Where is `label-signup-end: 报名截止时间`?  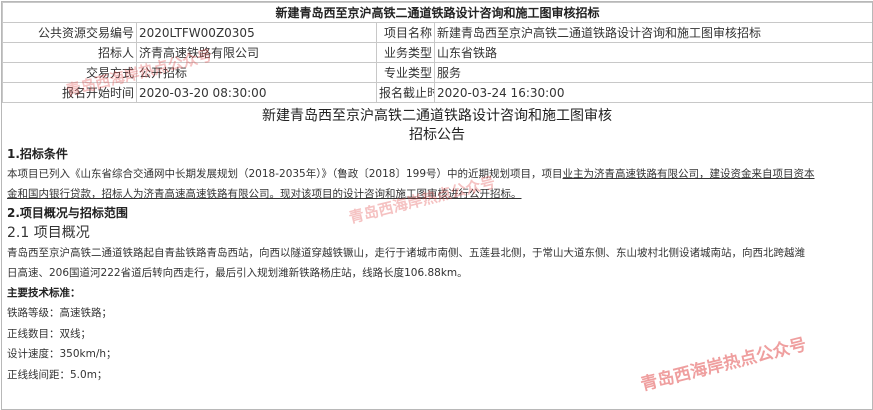
label-signup-end: 报名截止时间 is located at coordinates (405, 92).